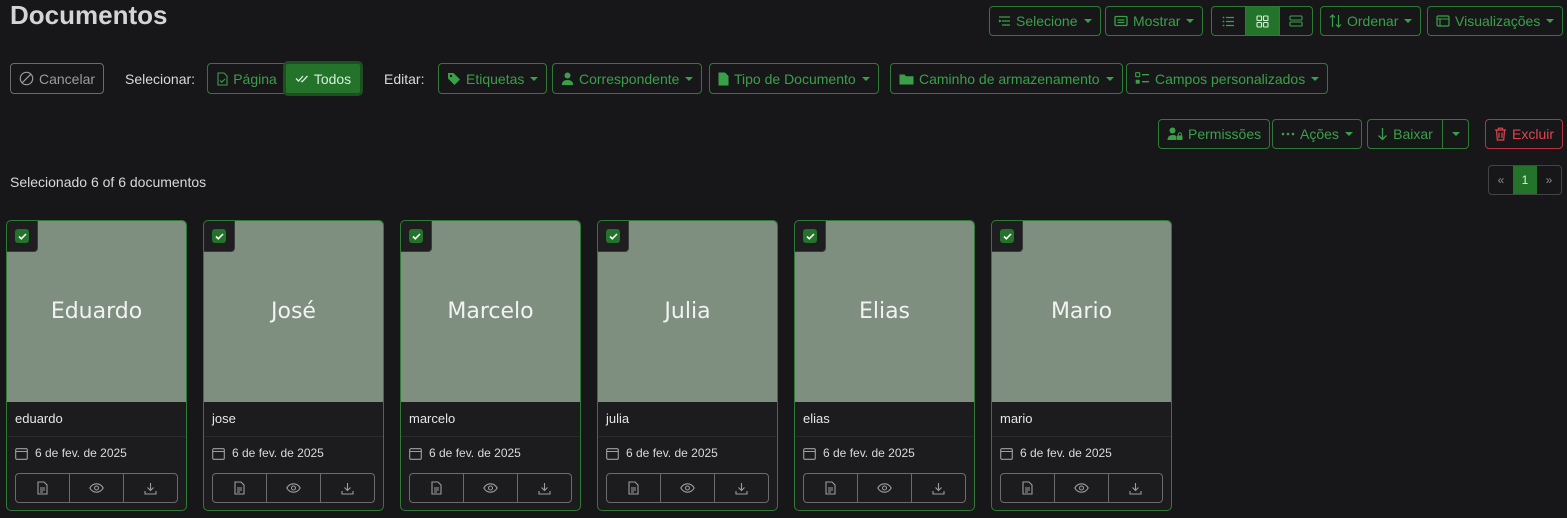 This screenshot has width=1567, height=518. I want to click on custom-fields-dropdown-button: Campos personalizados, so click(1227, 78).